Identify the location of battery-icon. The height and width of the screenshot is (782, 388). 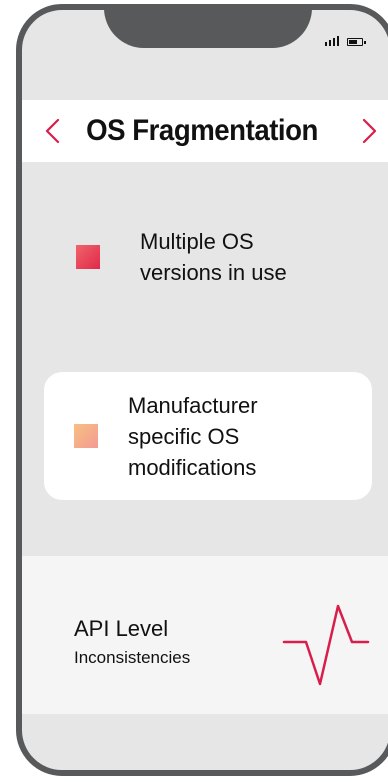
(356, 42).